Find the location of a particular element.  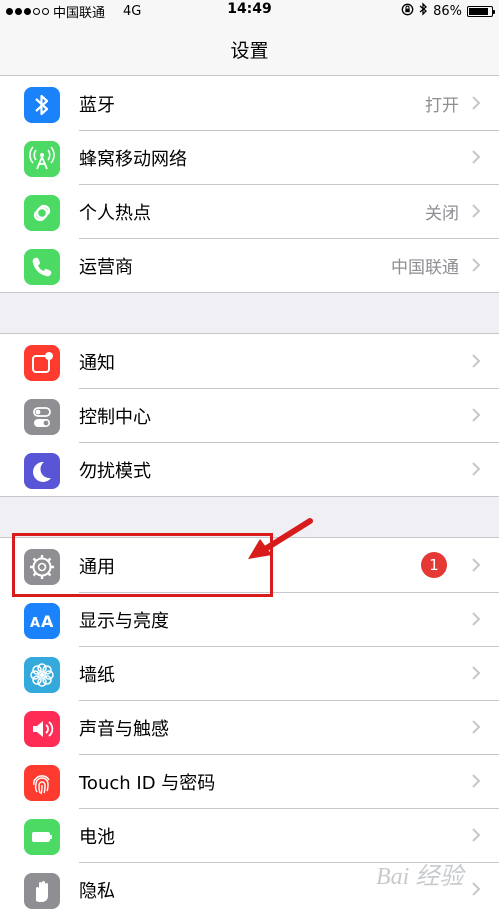

row-wallpaper: 墙纸 is located at coordinates (249, 673).